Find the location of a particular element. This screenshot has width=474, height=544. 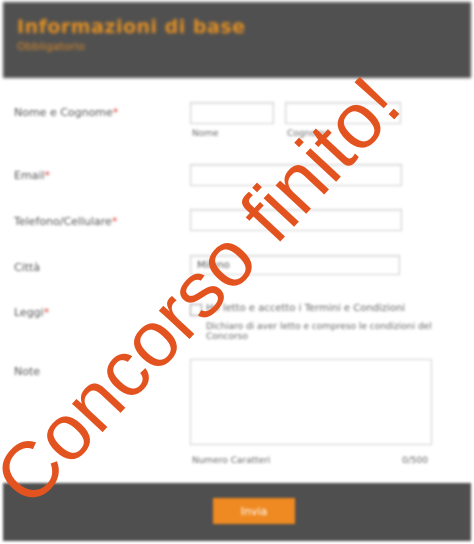

email-input is located at coordinates (296, 175).